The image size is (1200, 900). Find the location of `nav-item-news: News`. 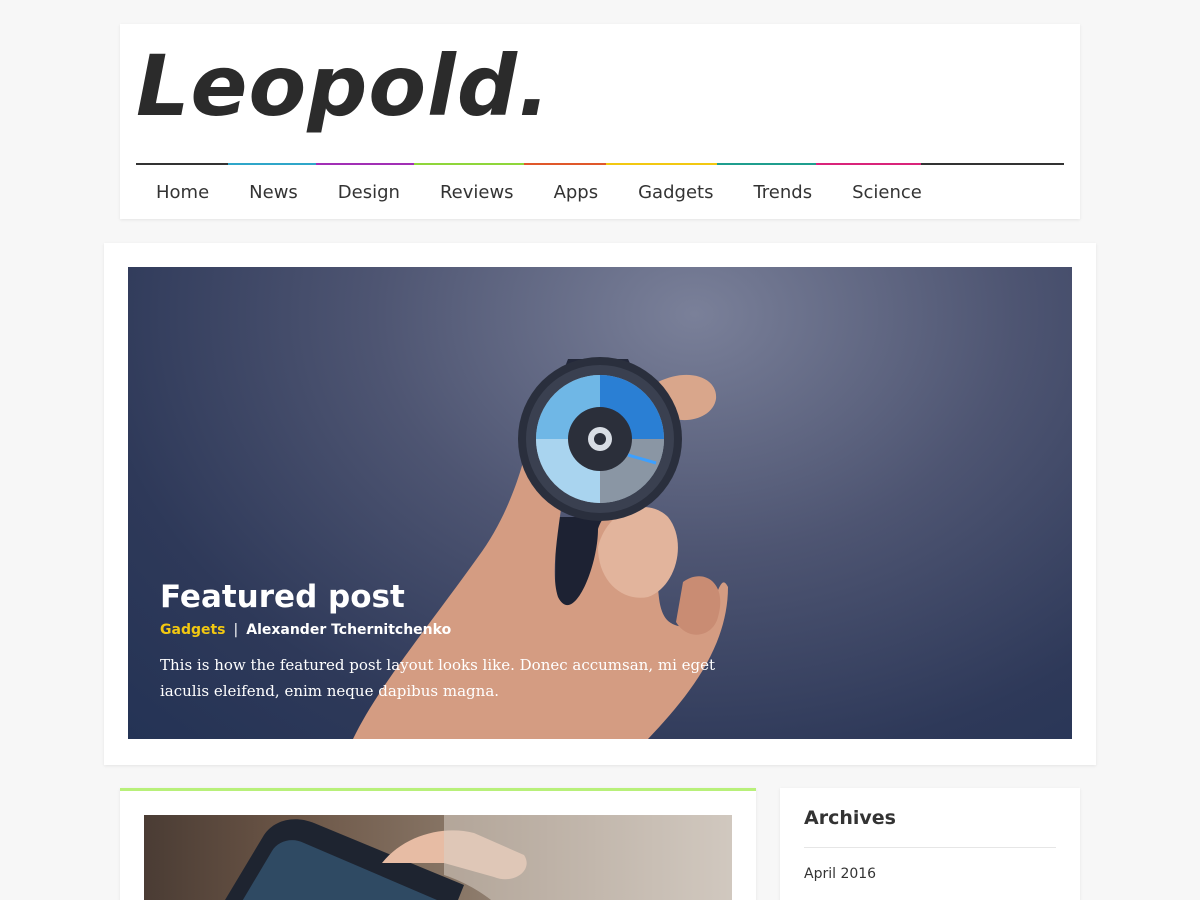

nav-item-news: News is located at coordinates (273, 192).